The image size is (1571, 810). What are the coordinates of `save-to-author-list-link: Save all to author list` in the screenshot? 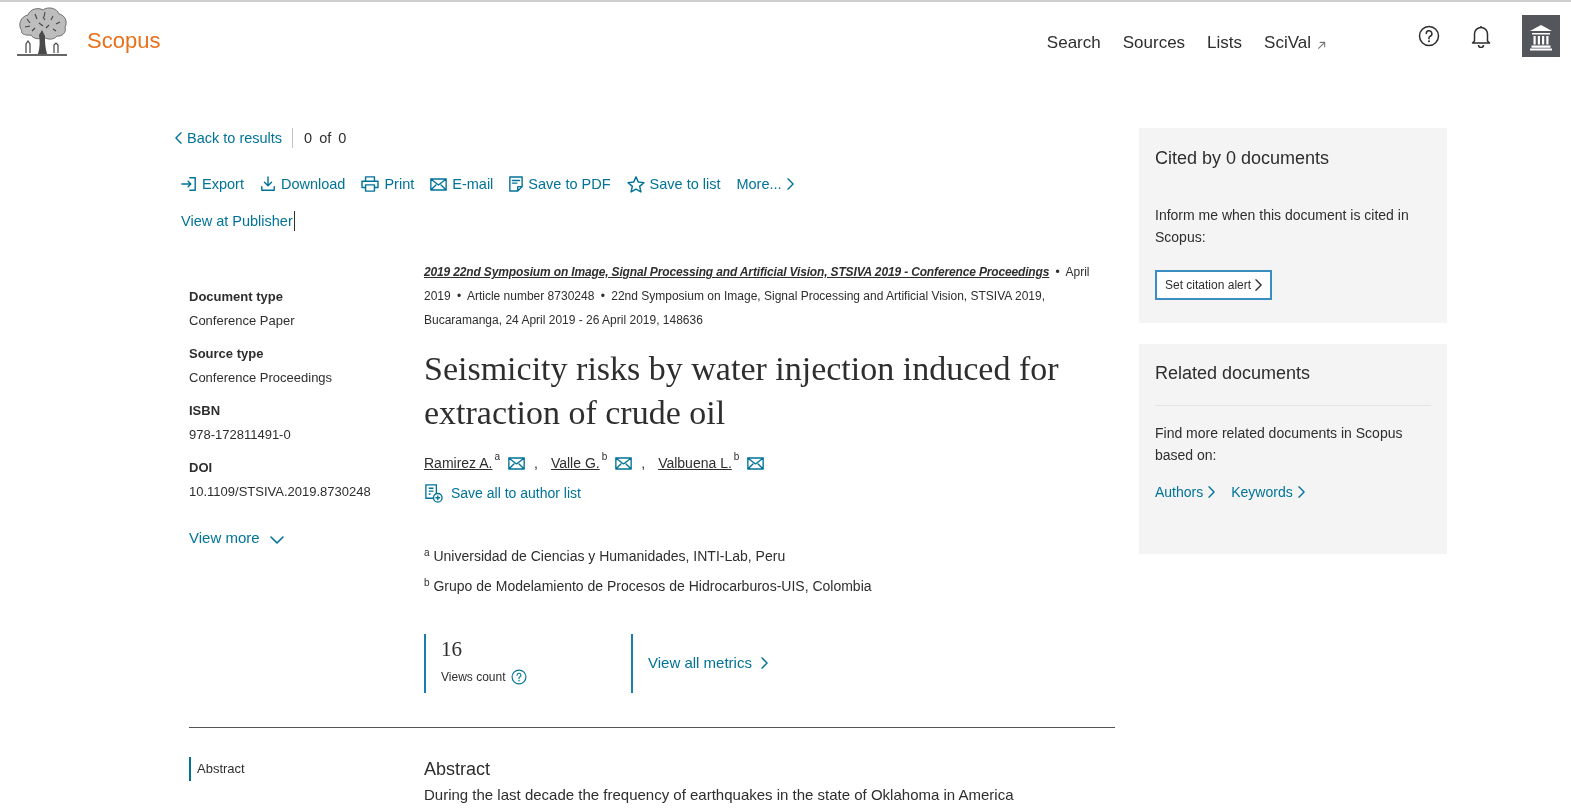 It's located at (502, 493).